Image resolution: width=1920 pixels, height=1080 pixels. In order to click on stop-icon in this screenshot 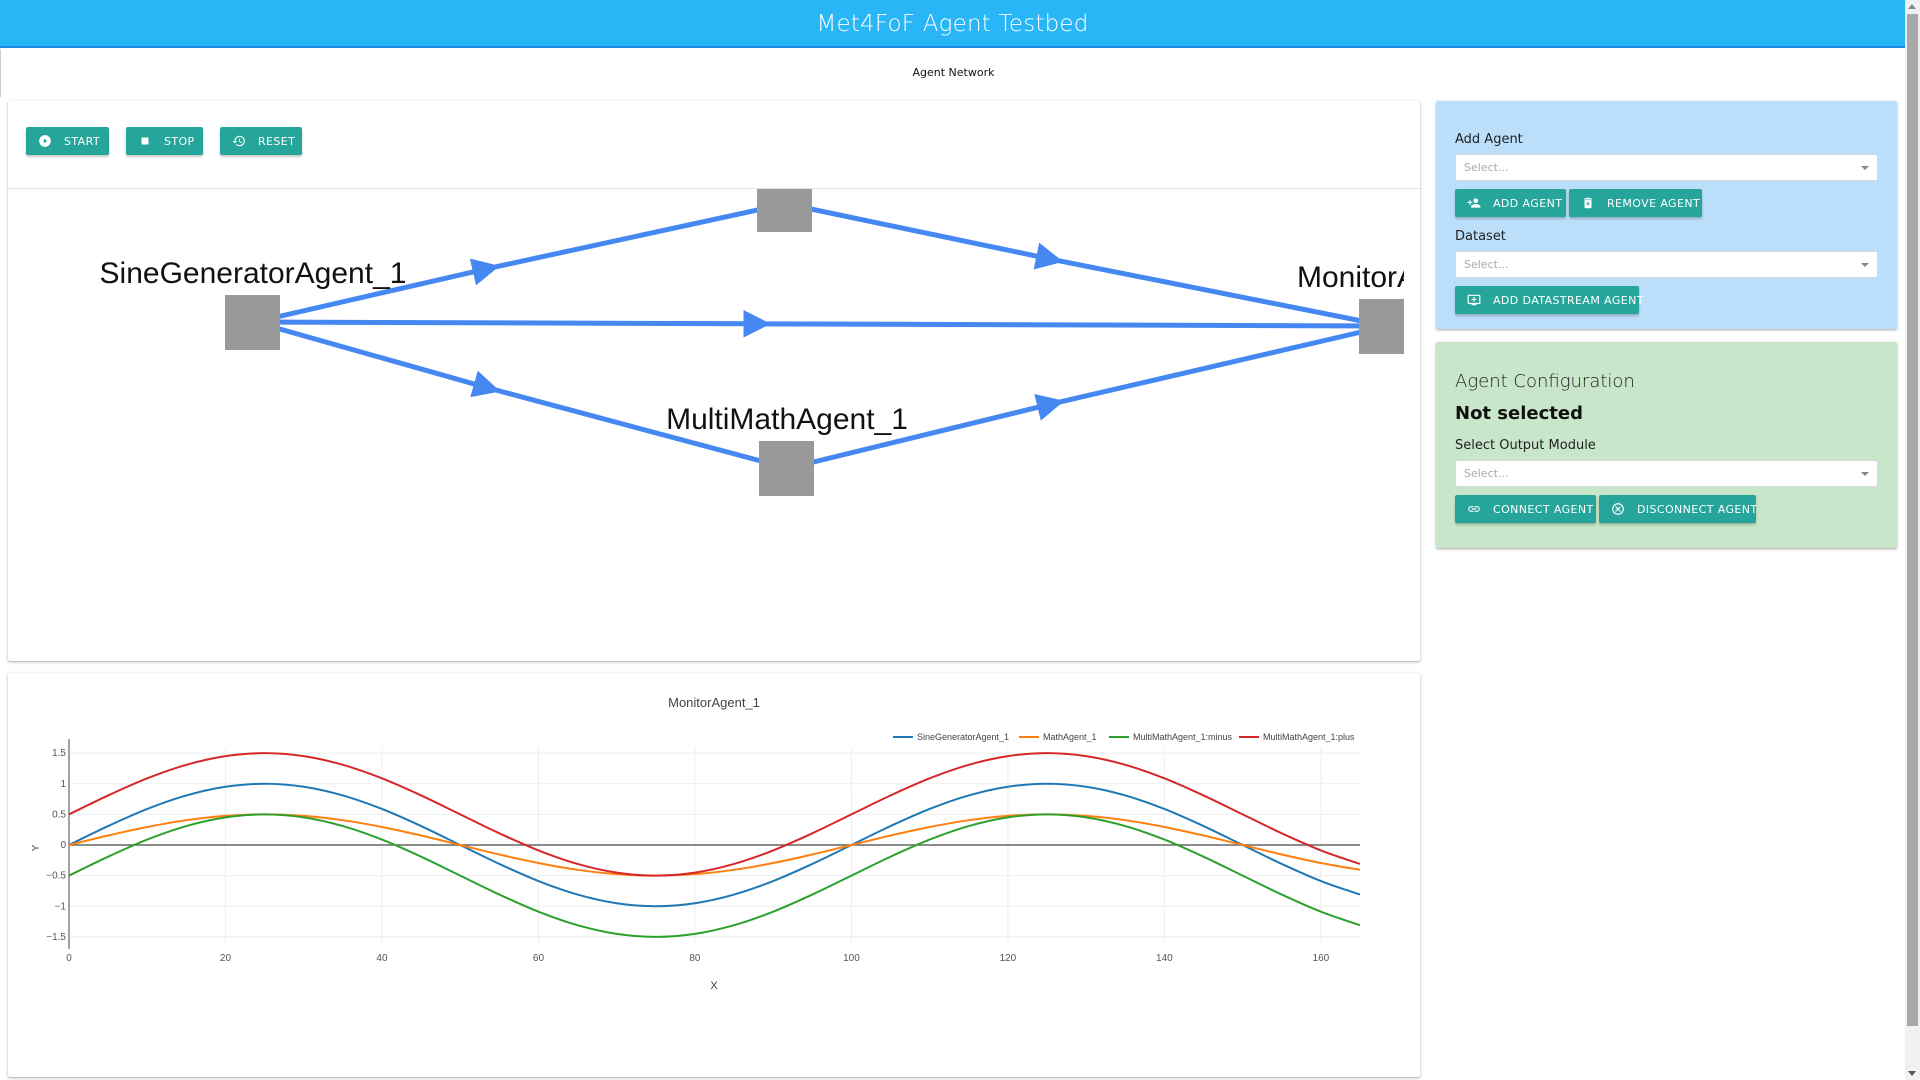, I will do `click(145, 141)`.